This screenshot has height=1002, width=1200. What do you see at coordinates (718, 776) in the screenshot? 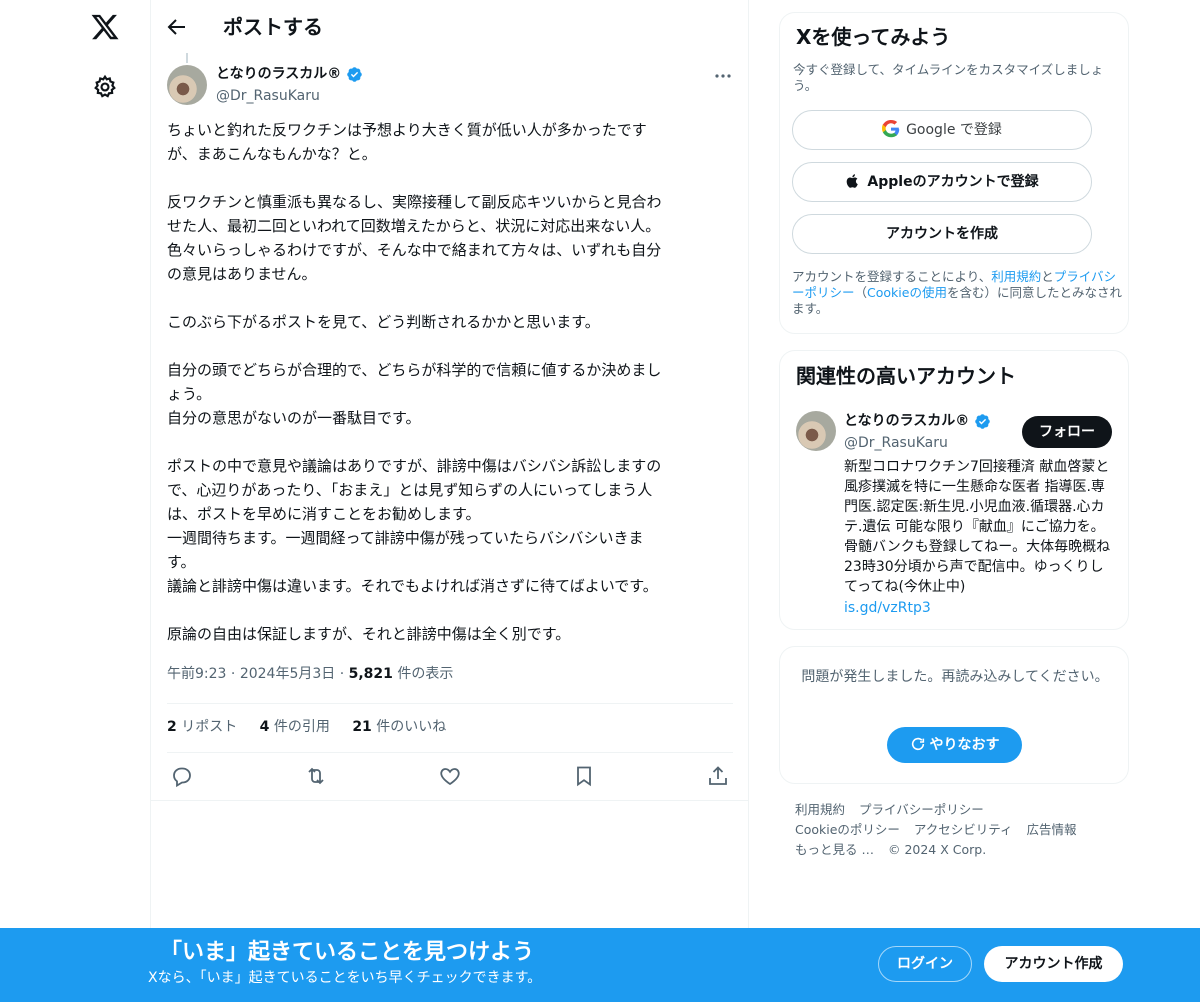
I see `share-icon` at bounding box center [718, 776].